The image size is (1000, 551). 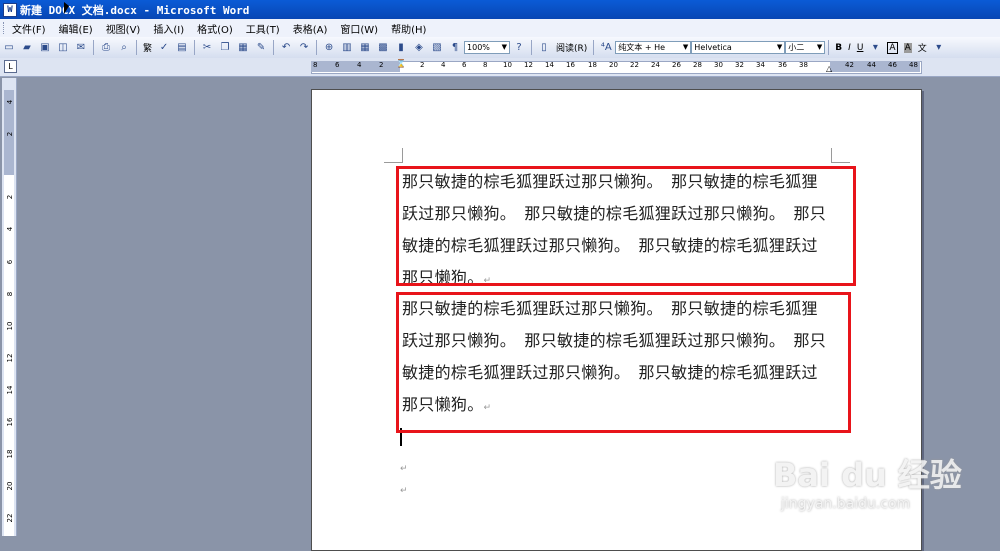 I want to click on menu-file: 文件(F), so click(x=29, y=28).